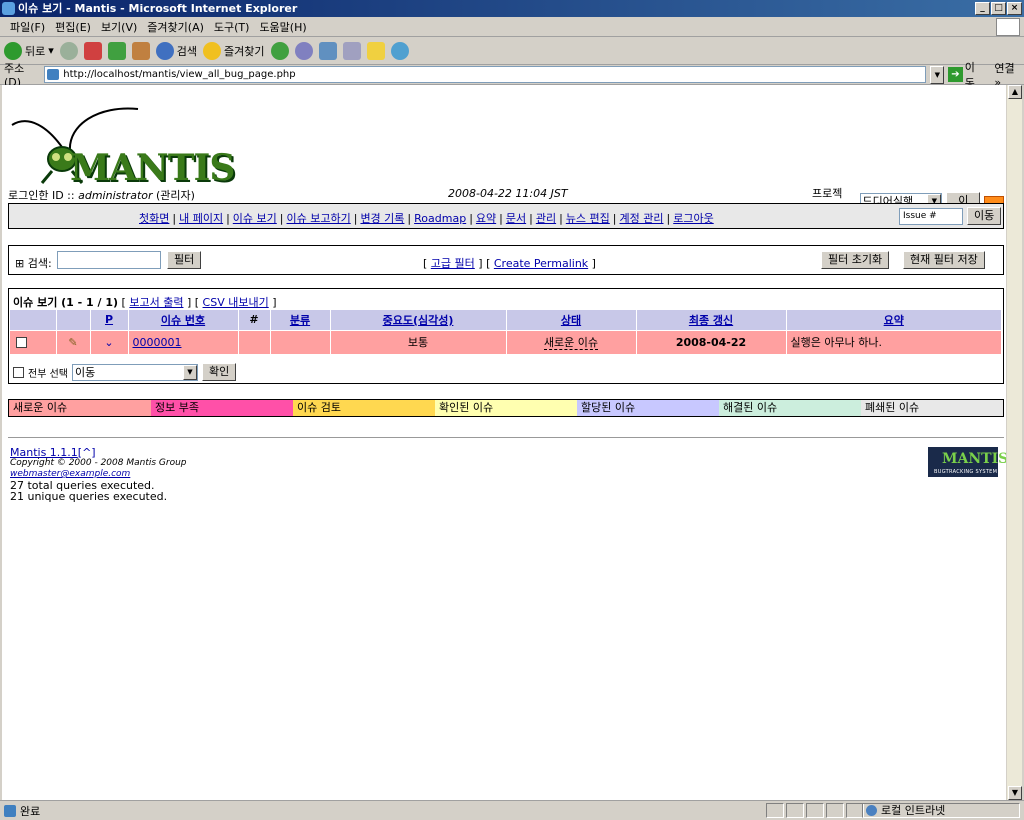  What do you see at coordinates (399, 50) in the screenshot?
I see `messenger-button` at bounding box center [399, 50].